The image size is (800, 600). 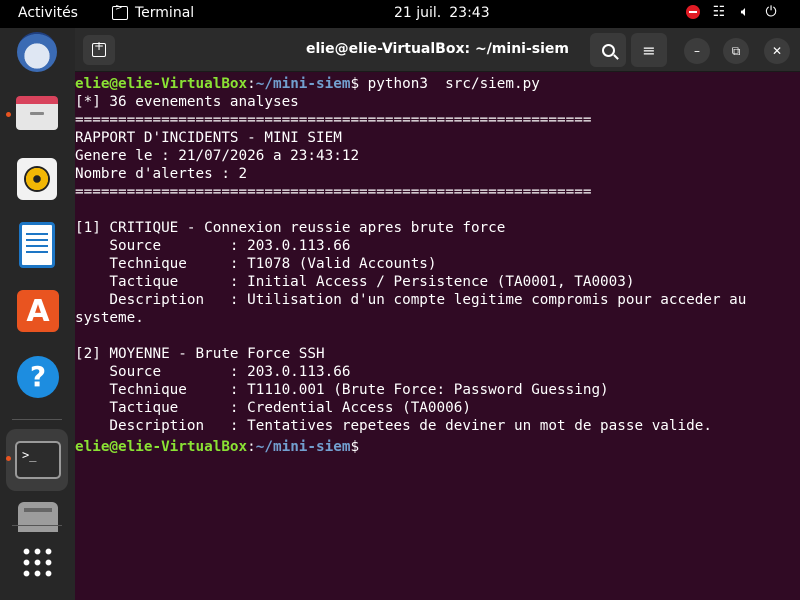 I want to click on search-button, so click(x=608, y=50).